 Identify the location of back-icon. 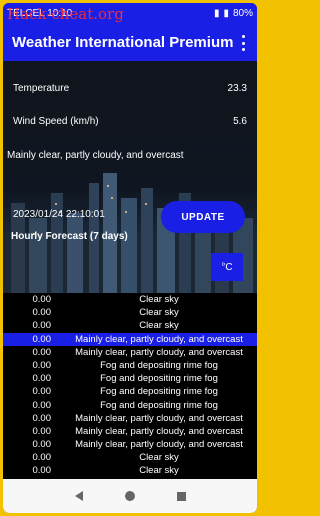
(78, 496).